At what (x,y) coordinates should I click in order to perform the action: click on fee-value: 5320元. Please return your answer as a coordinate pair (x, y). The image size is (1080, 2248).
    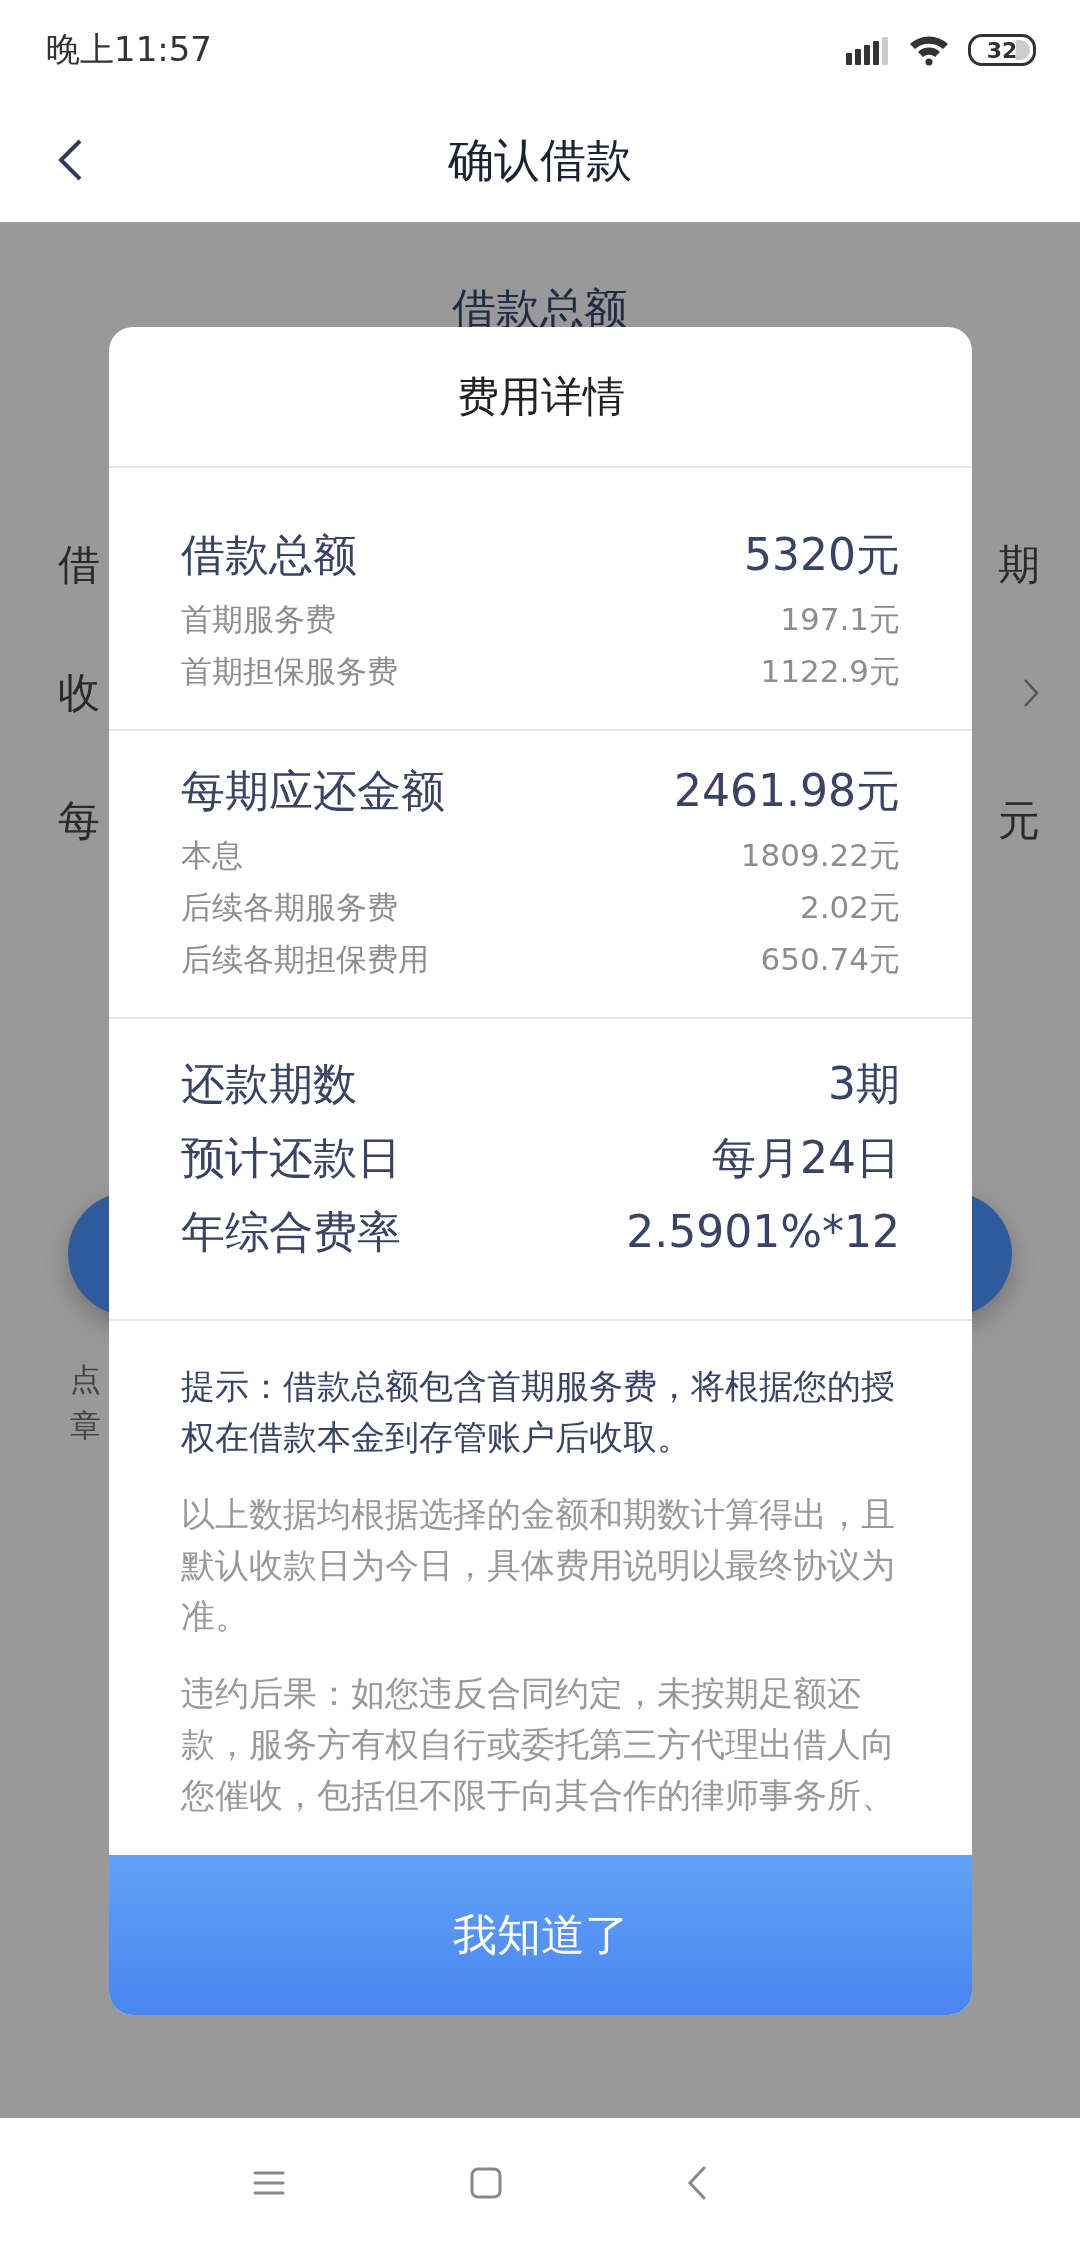
    Looking at the image, I should click on (822, 555).